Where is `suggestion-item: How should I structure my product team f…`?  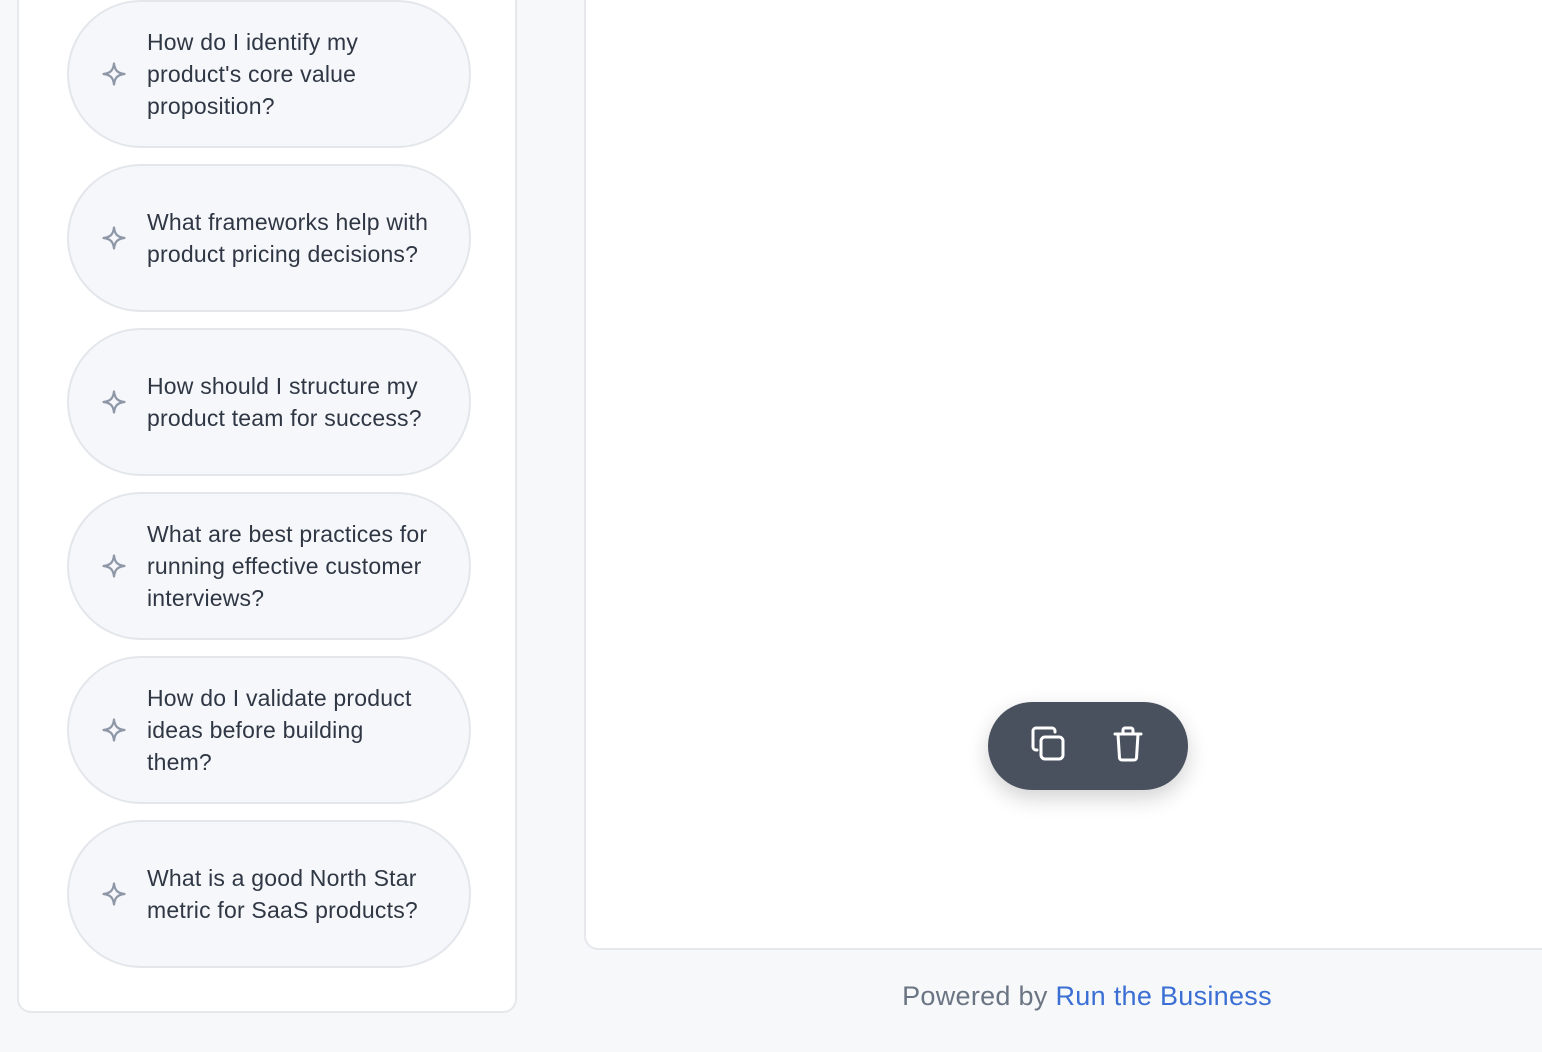 suggestion-item: How should I structure my product team f… is located at coordinates (269, 402).